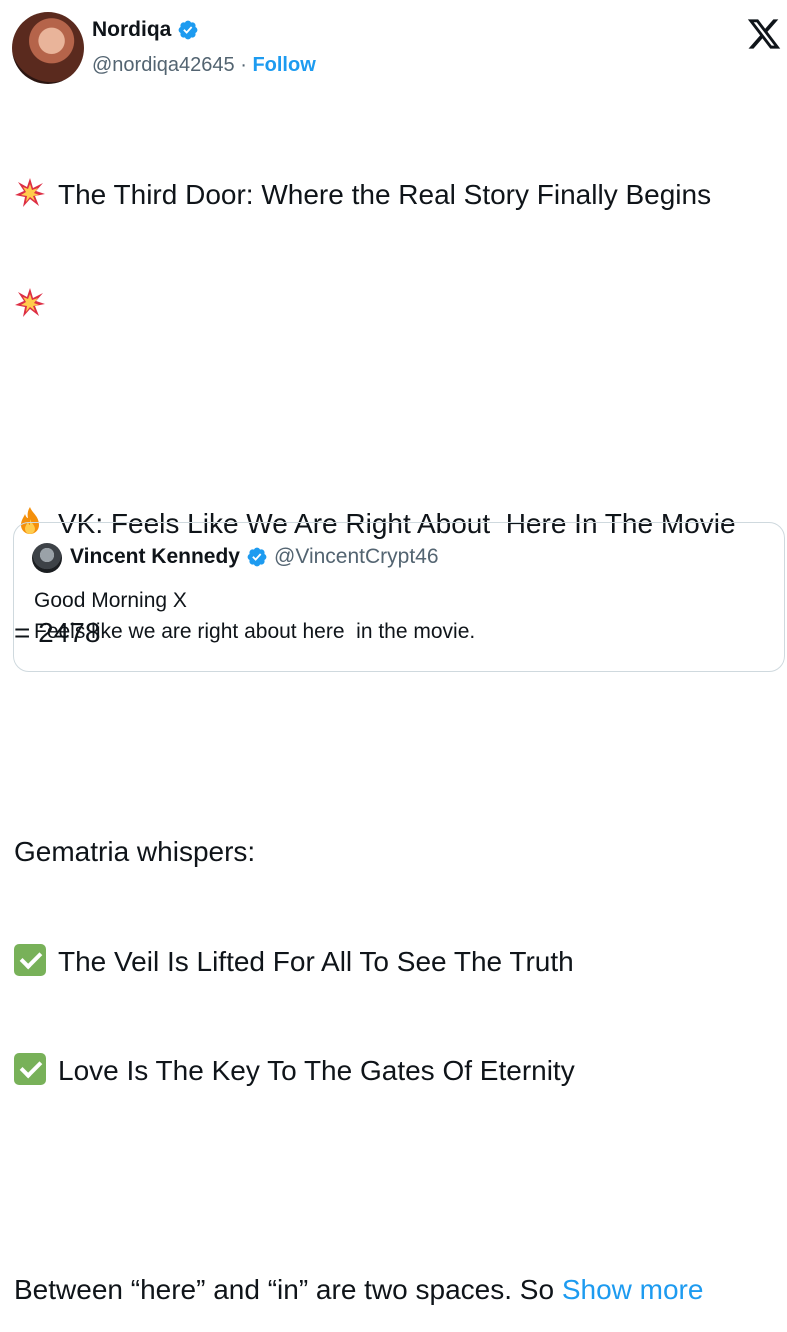 The image size is (787, 1332). I want to click on tweet-header: Nordiqa @nordiqa42645 · Follow, so click(397, 48).